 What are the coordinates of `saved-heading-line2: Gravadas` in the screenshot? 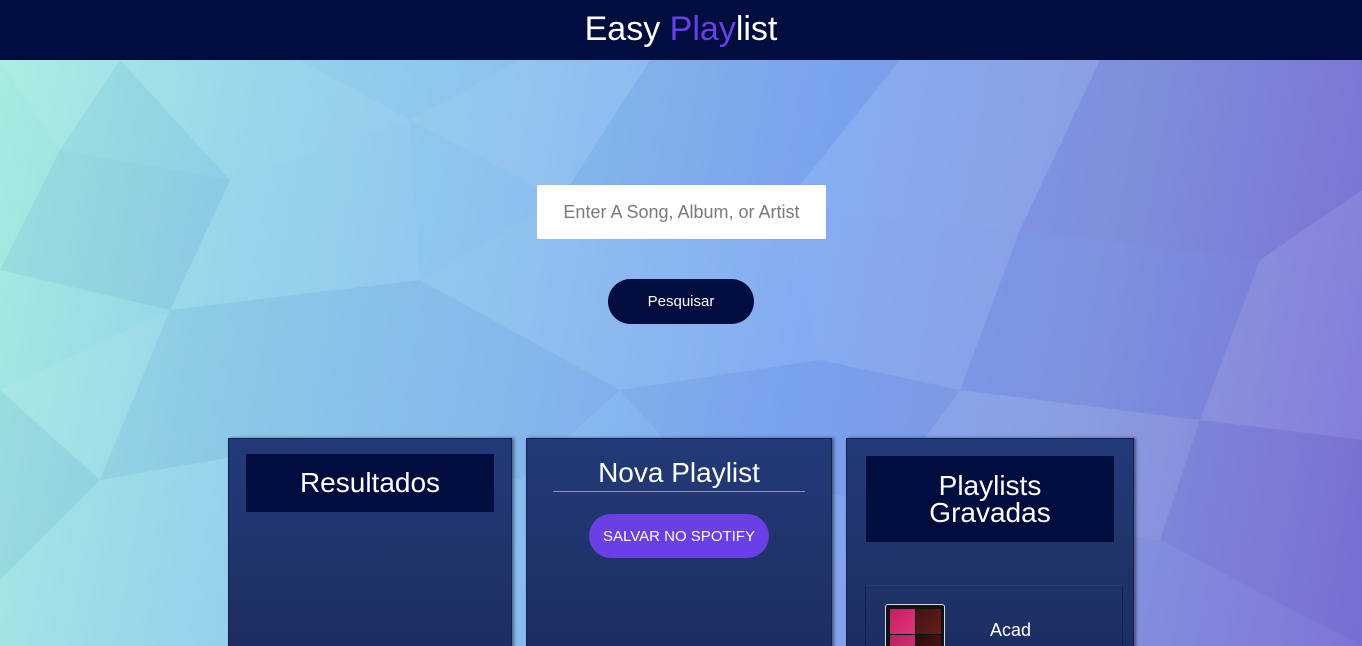 It's located at (990, 512).